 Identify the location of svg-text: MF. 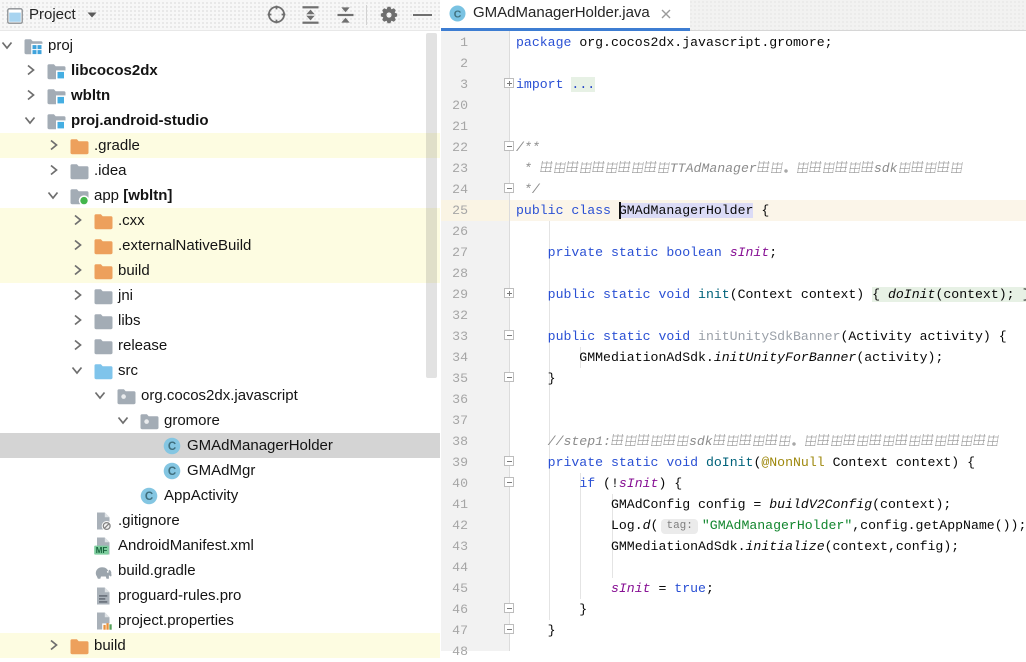
(102, 550).